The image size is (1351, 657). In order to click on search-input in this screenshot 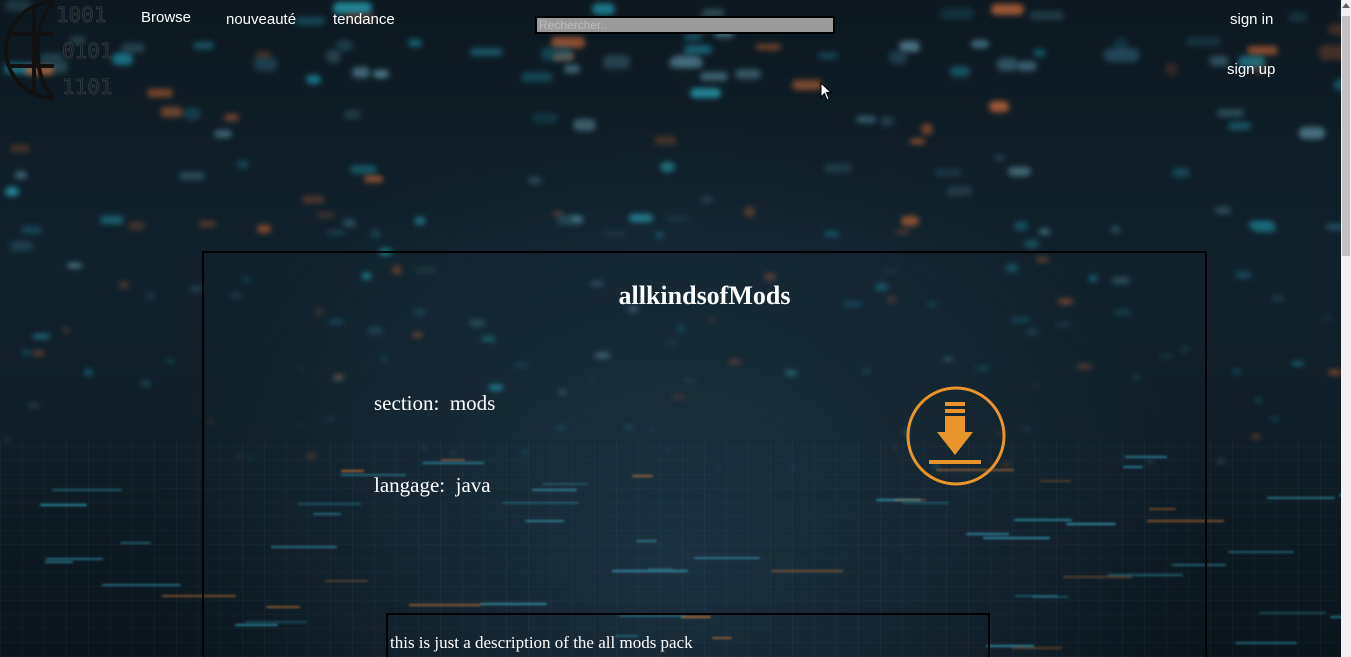, I will do `click(685, 25)`.